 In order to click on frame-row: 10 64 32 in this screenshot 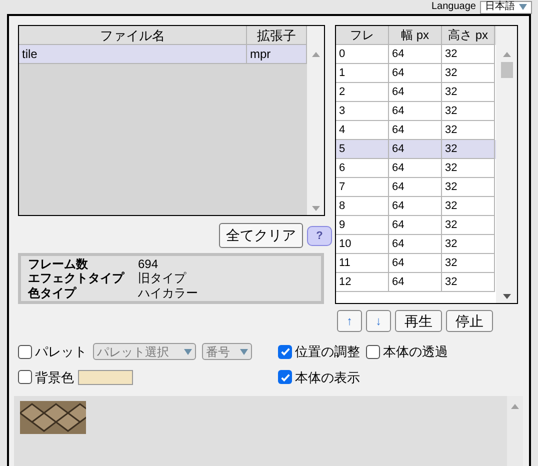, I will do `click(416, 244)`.